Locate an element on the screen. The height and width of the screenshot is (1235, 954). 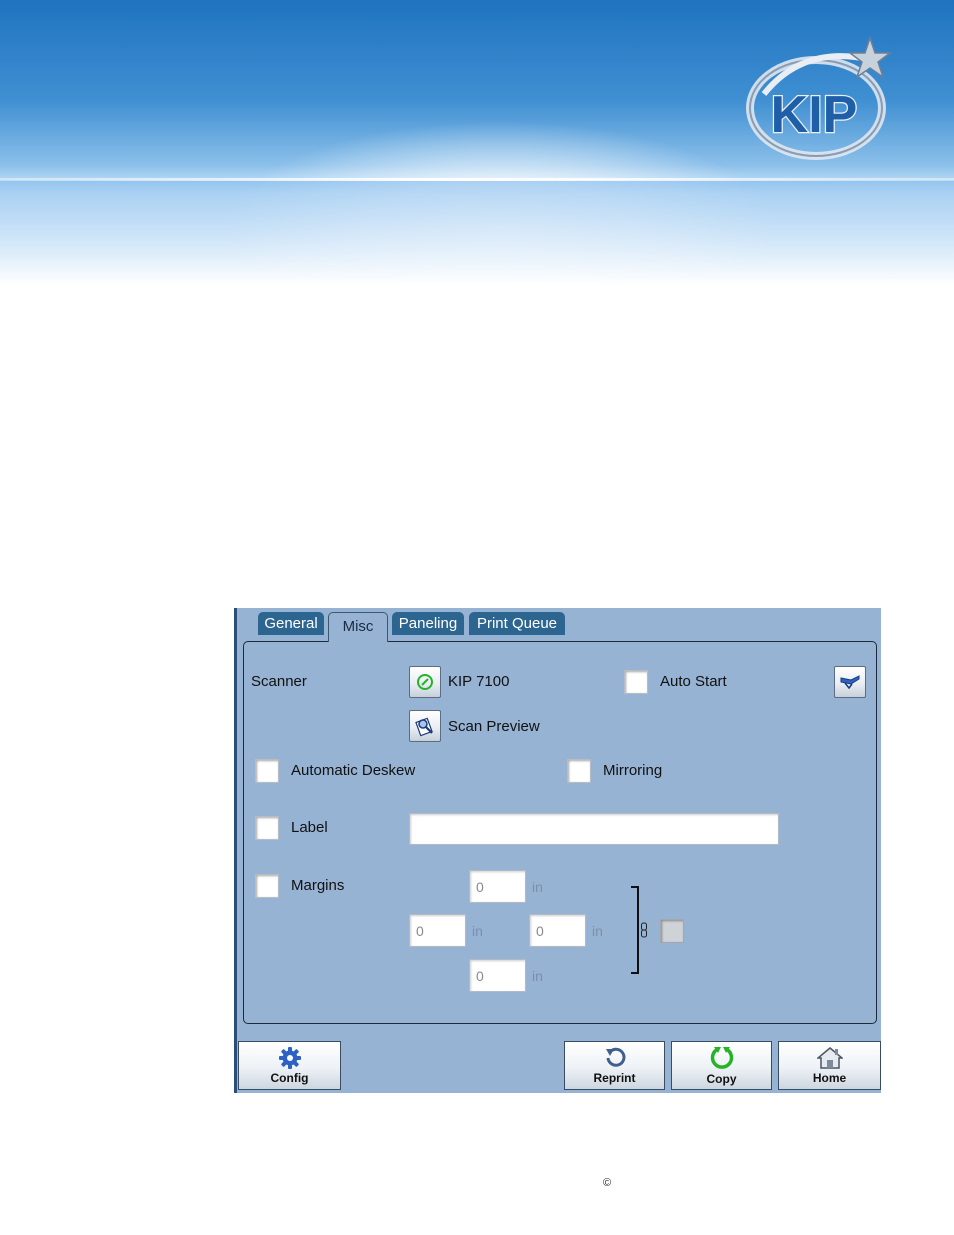
tab-misc: Misc is located at coordinates (358, 627).